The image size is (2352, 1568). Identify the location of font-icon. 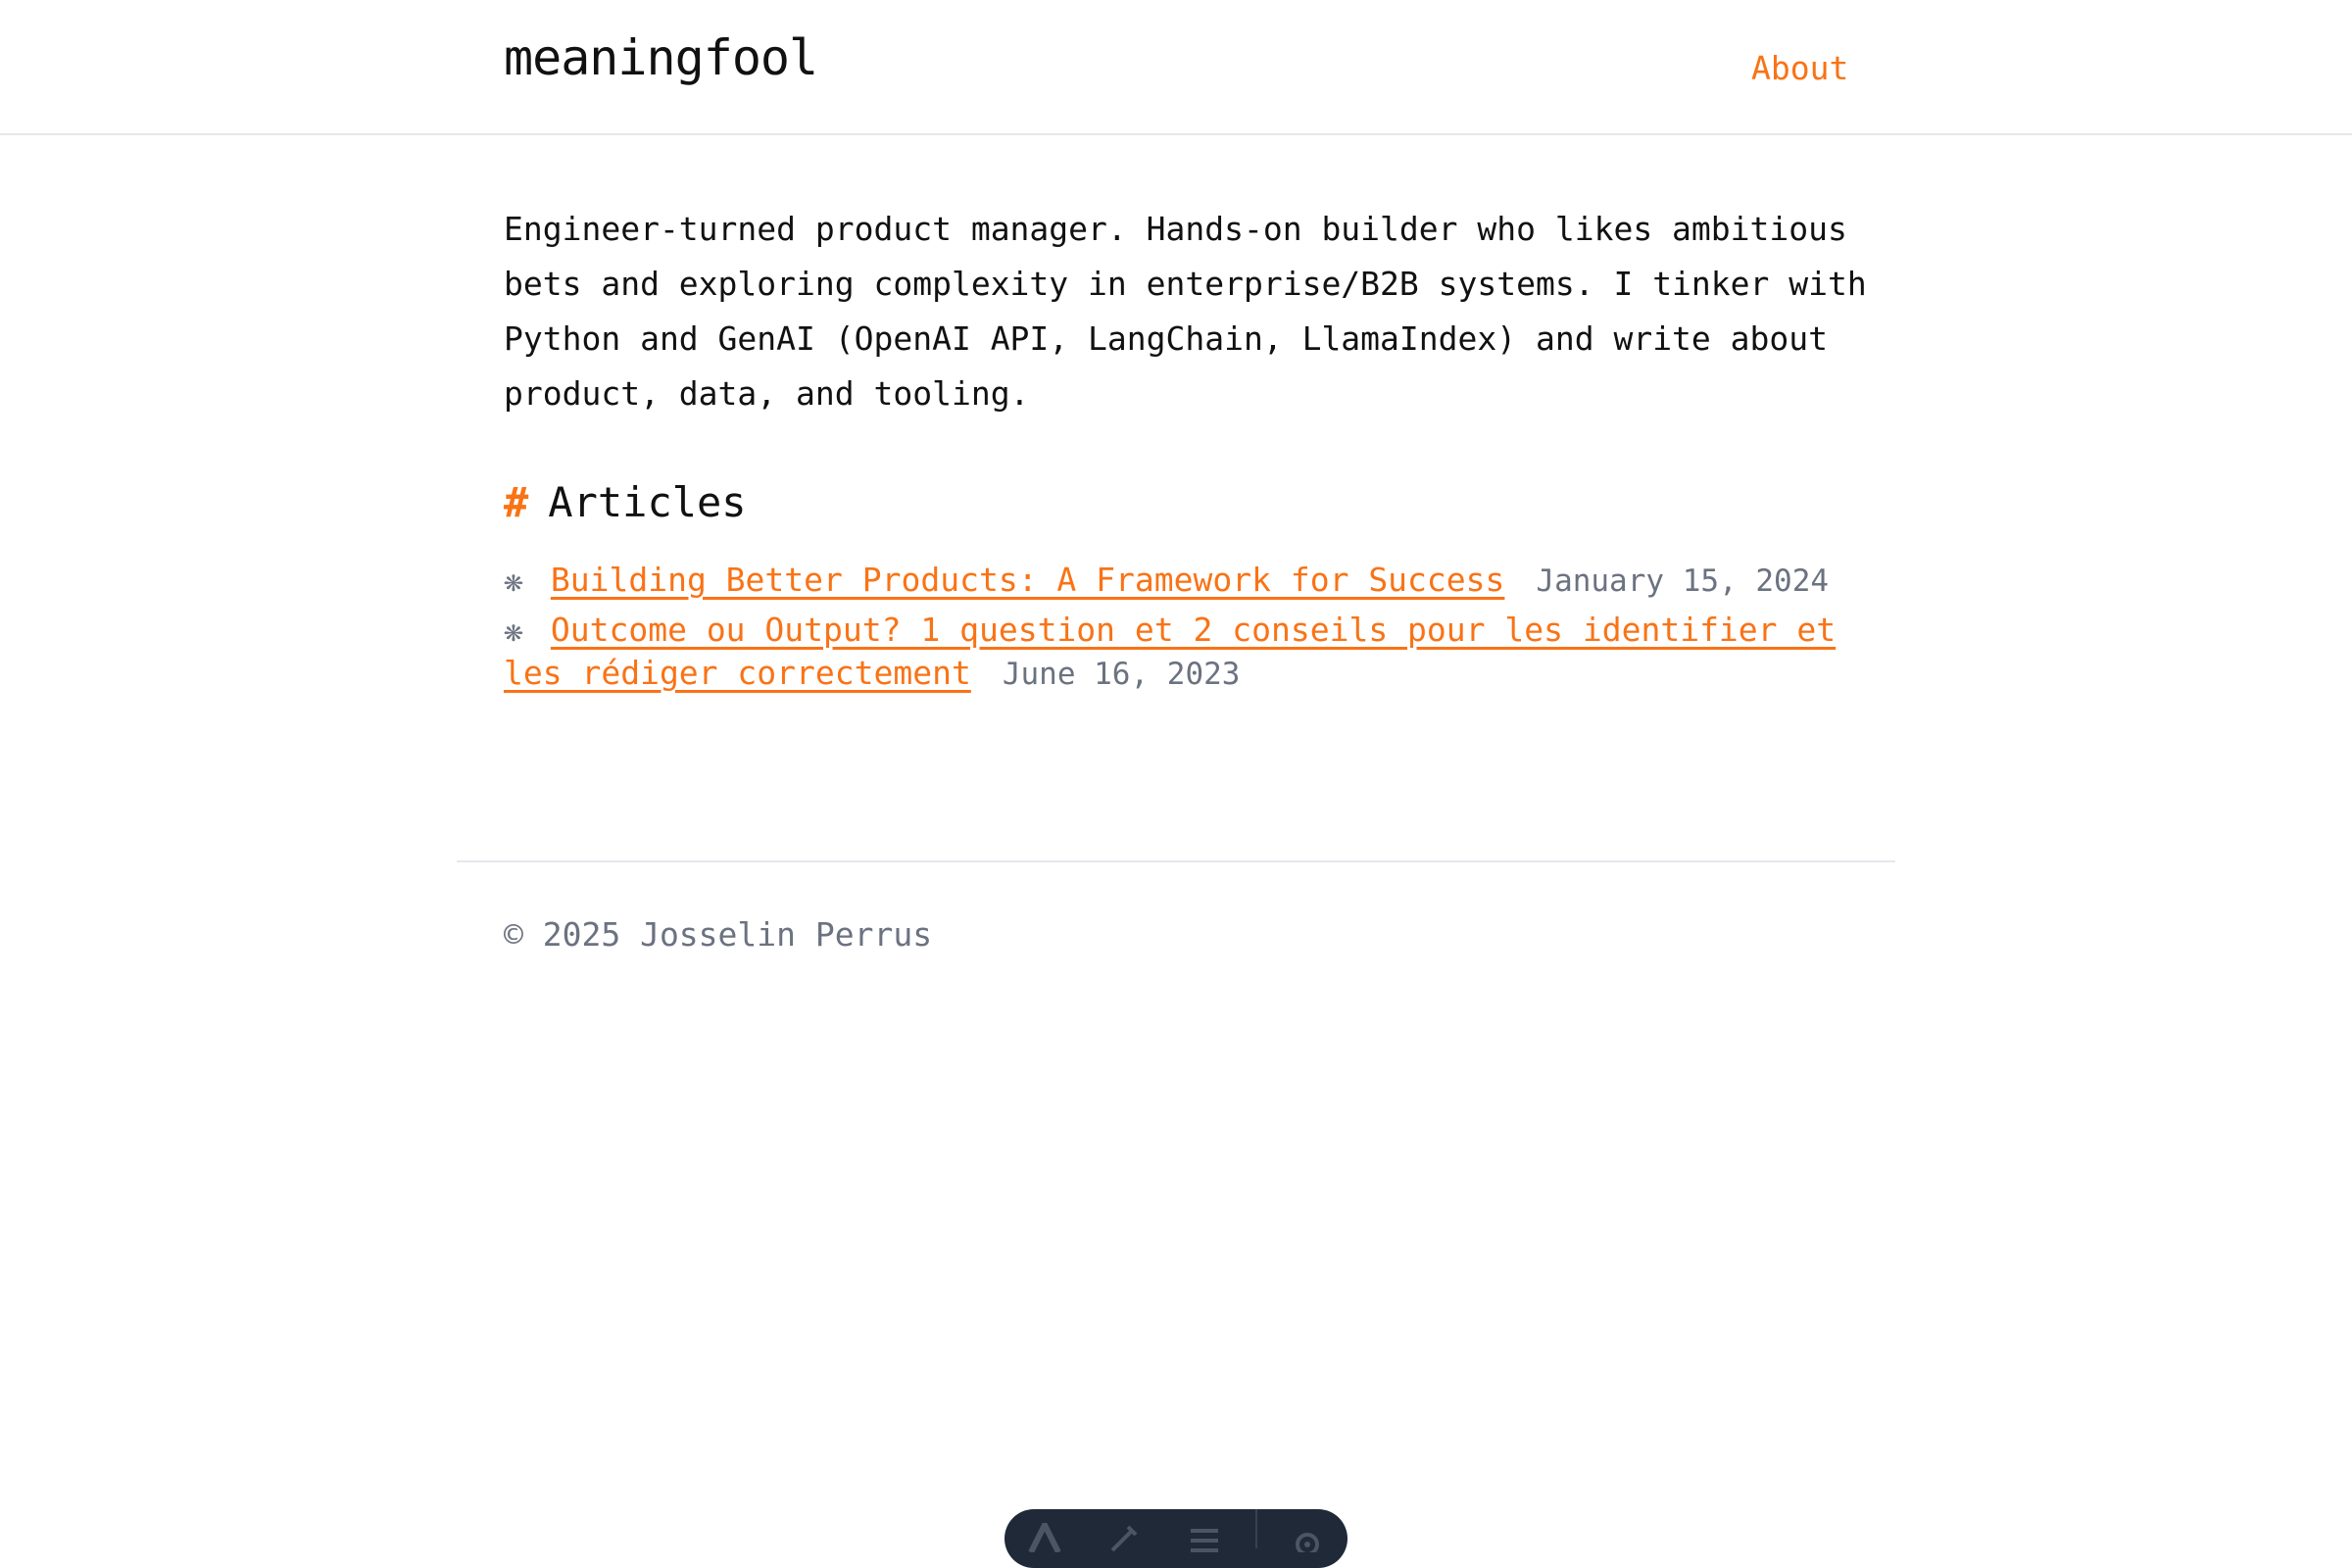
(1044, 1538).